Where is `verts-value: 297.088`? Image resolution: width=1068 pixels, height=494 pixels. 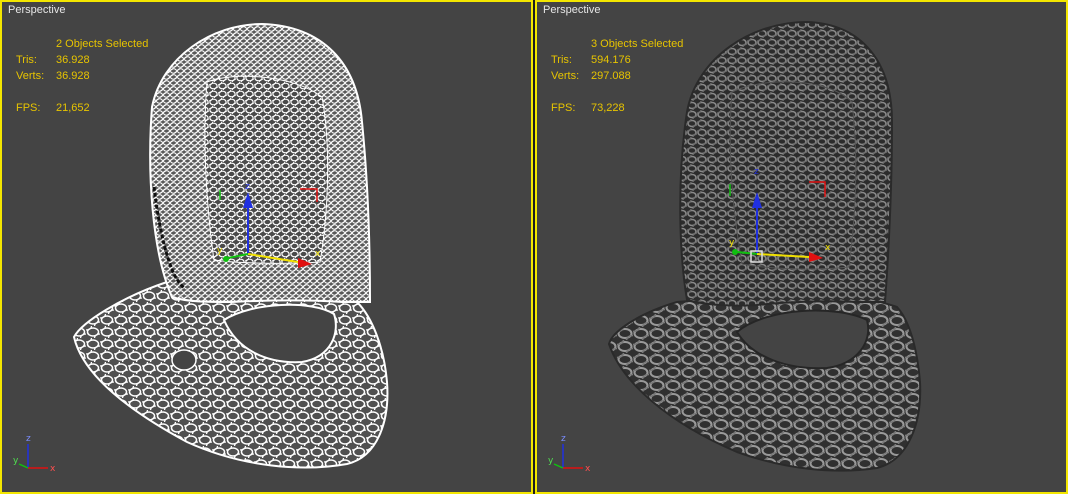 verts-value: 297.088 is located at coordinates (611, 76).